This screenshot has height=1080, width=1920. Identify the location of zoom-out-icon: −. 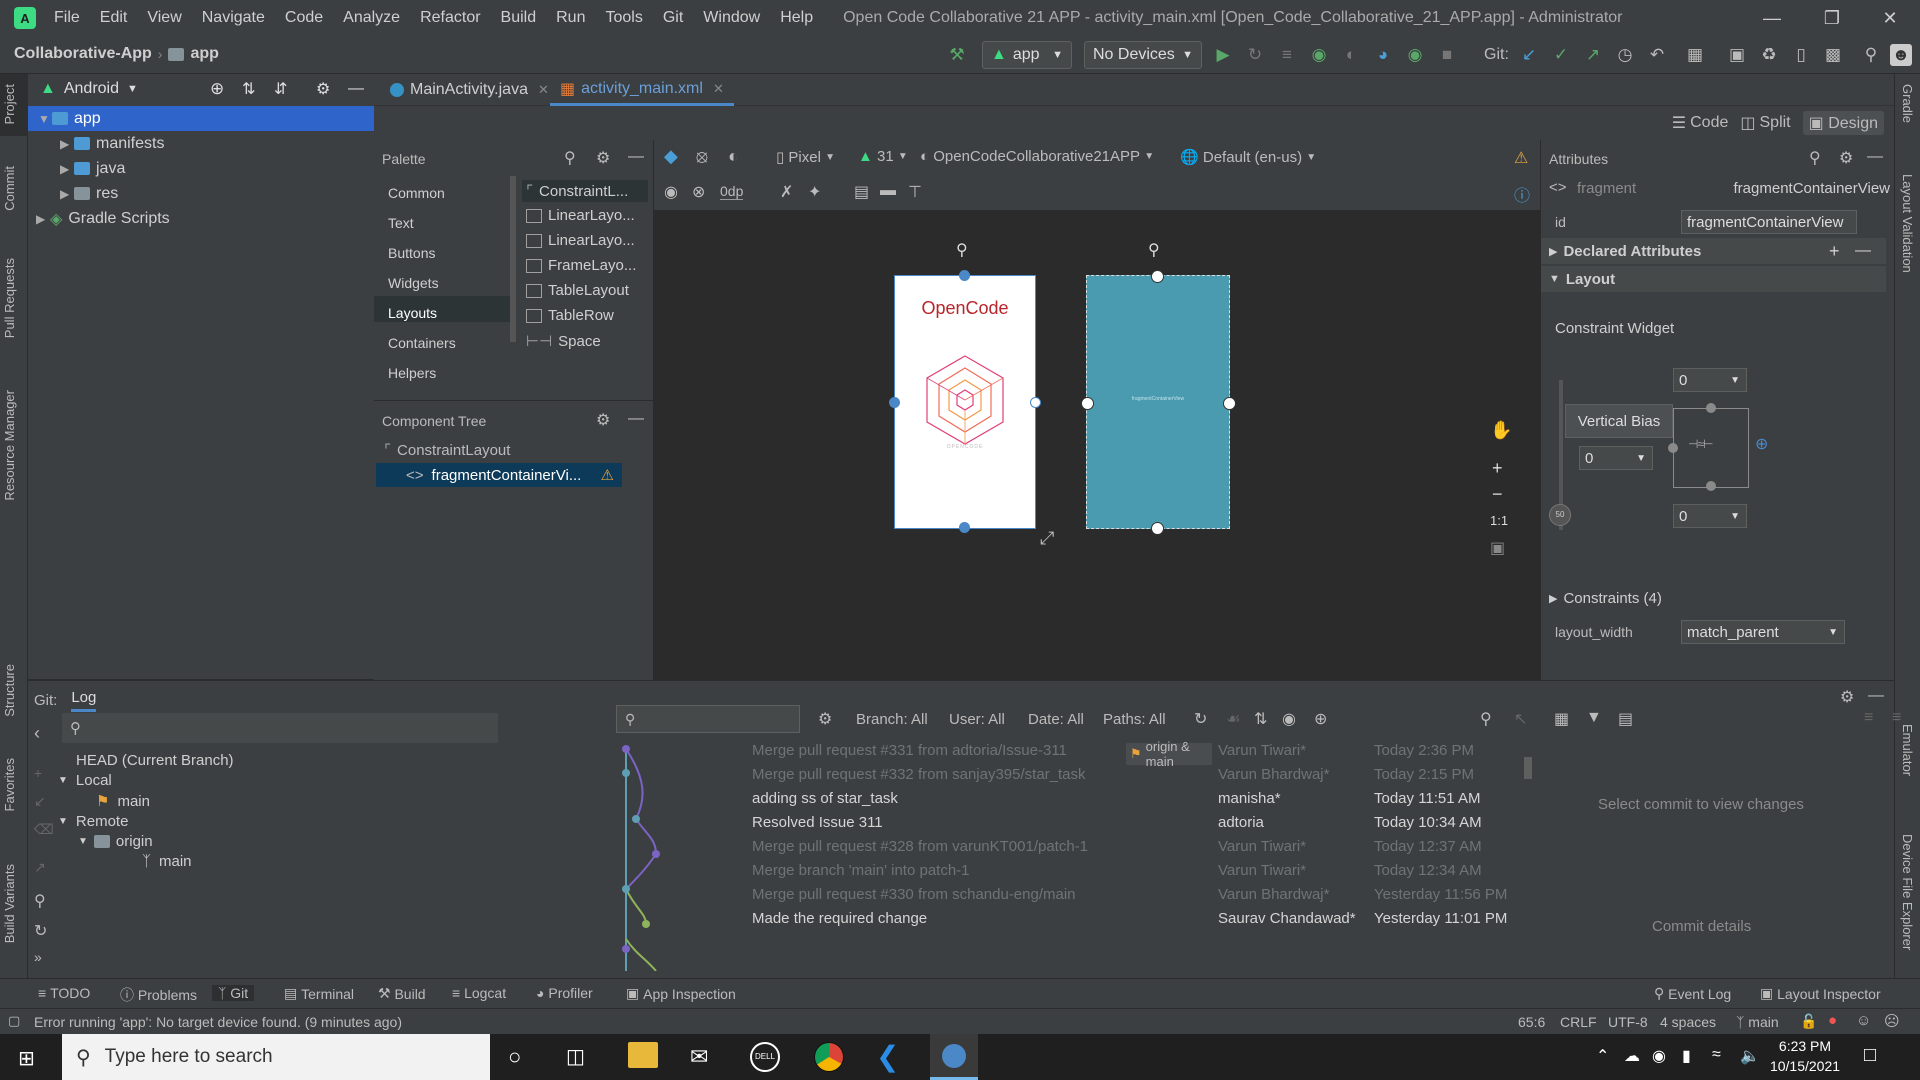
(1497, 494).